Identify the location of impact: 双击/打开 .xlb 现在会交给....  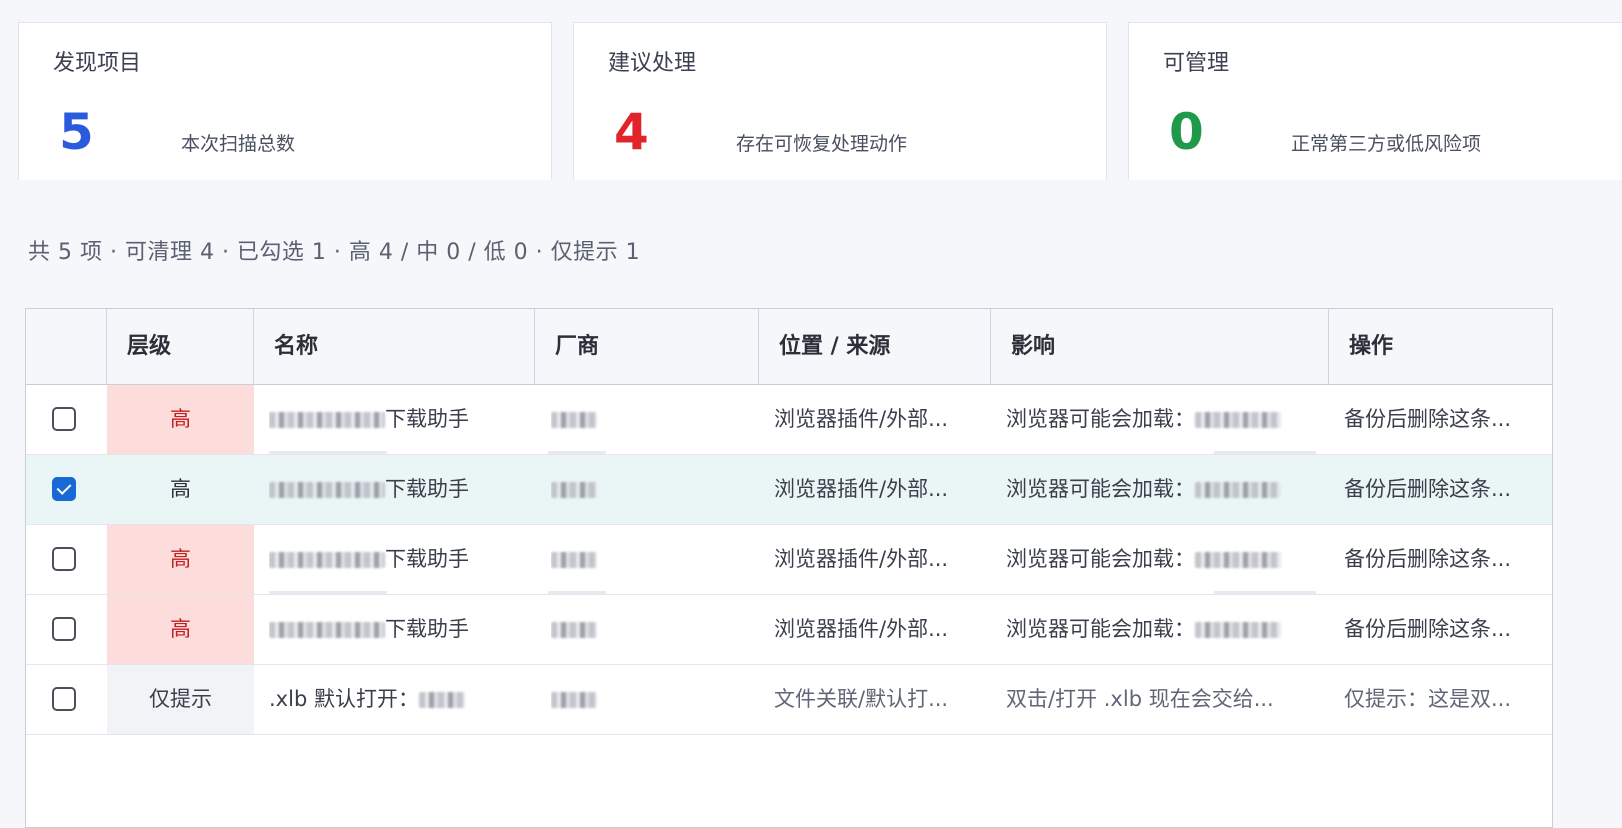
(1140, 699).